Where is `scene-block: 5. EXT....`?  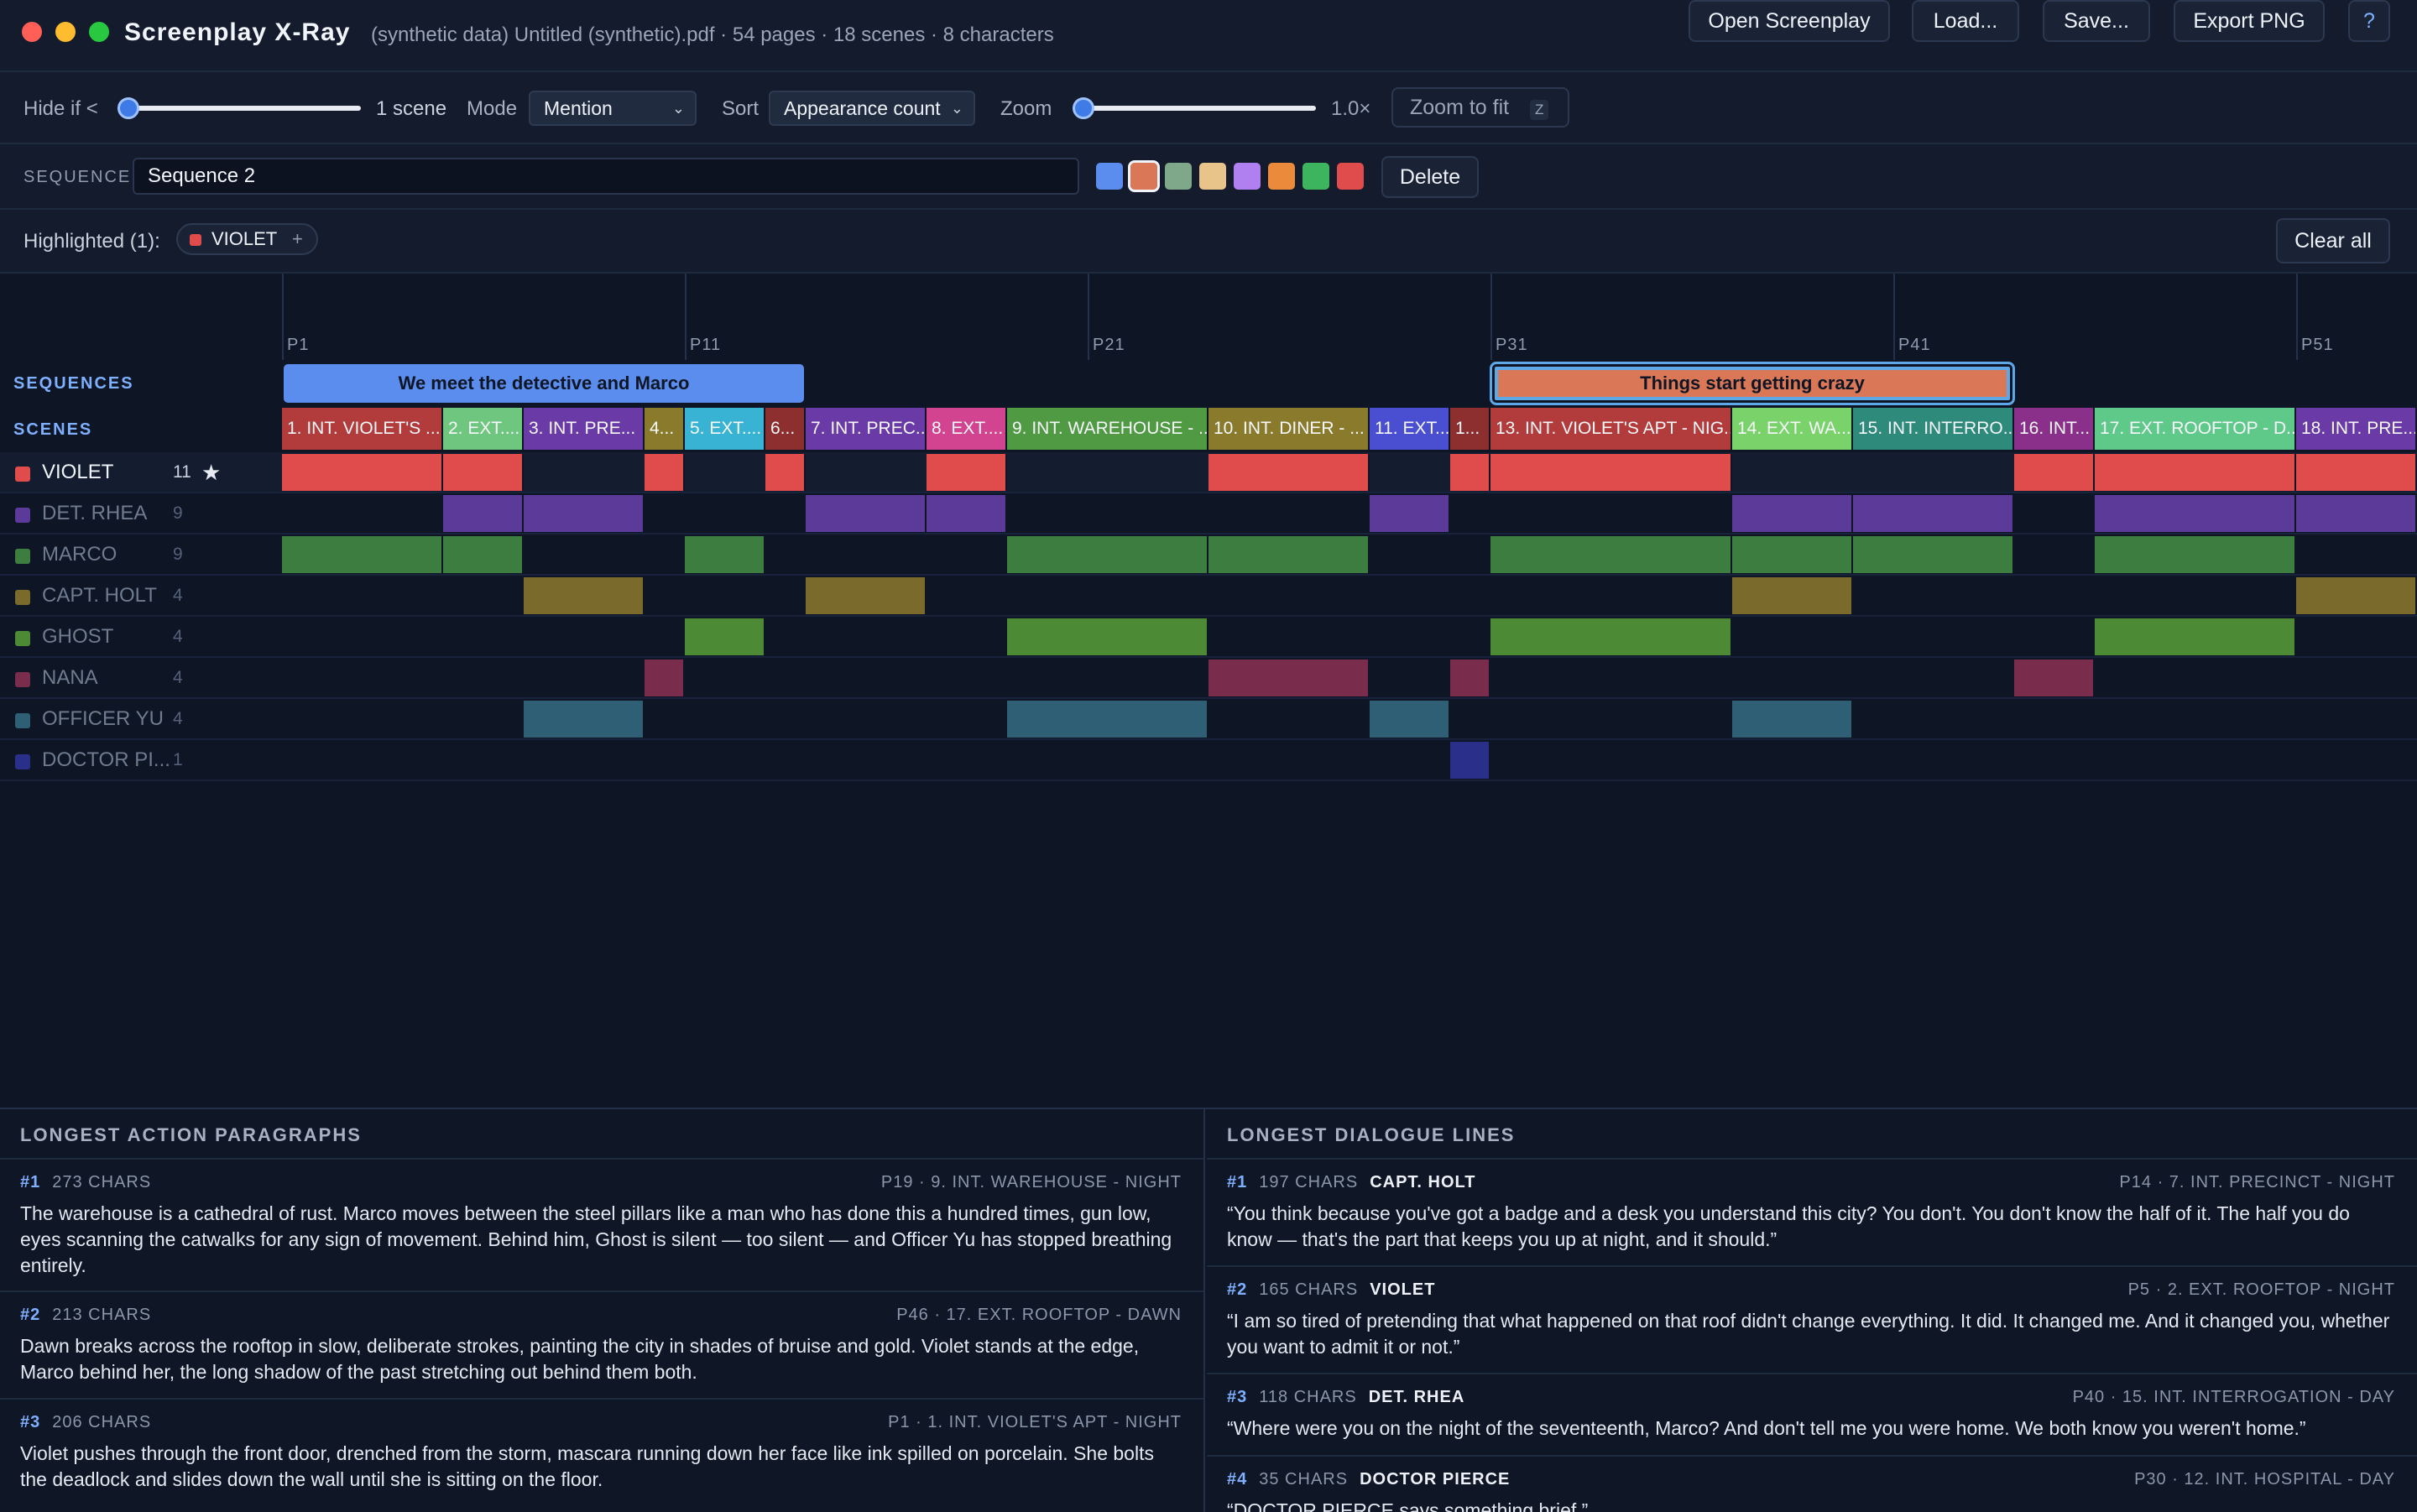
scene-block: 5. EXT.... is located at coordinates (725, 429).